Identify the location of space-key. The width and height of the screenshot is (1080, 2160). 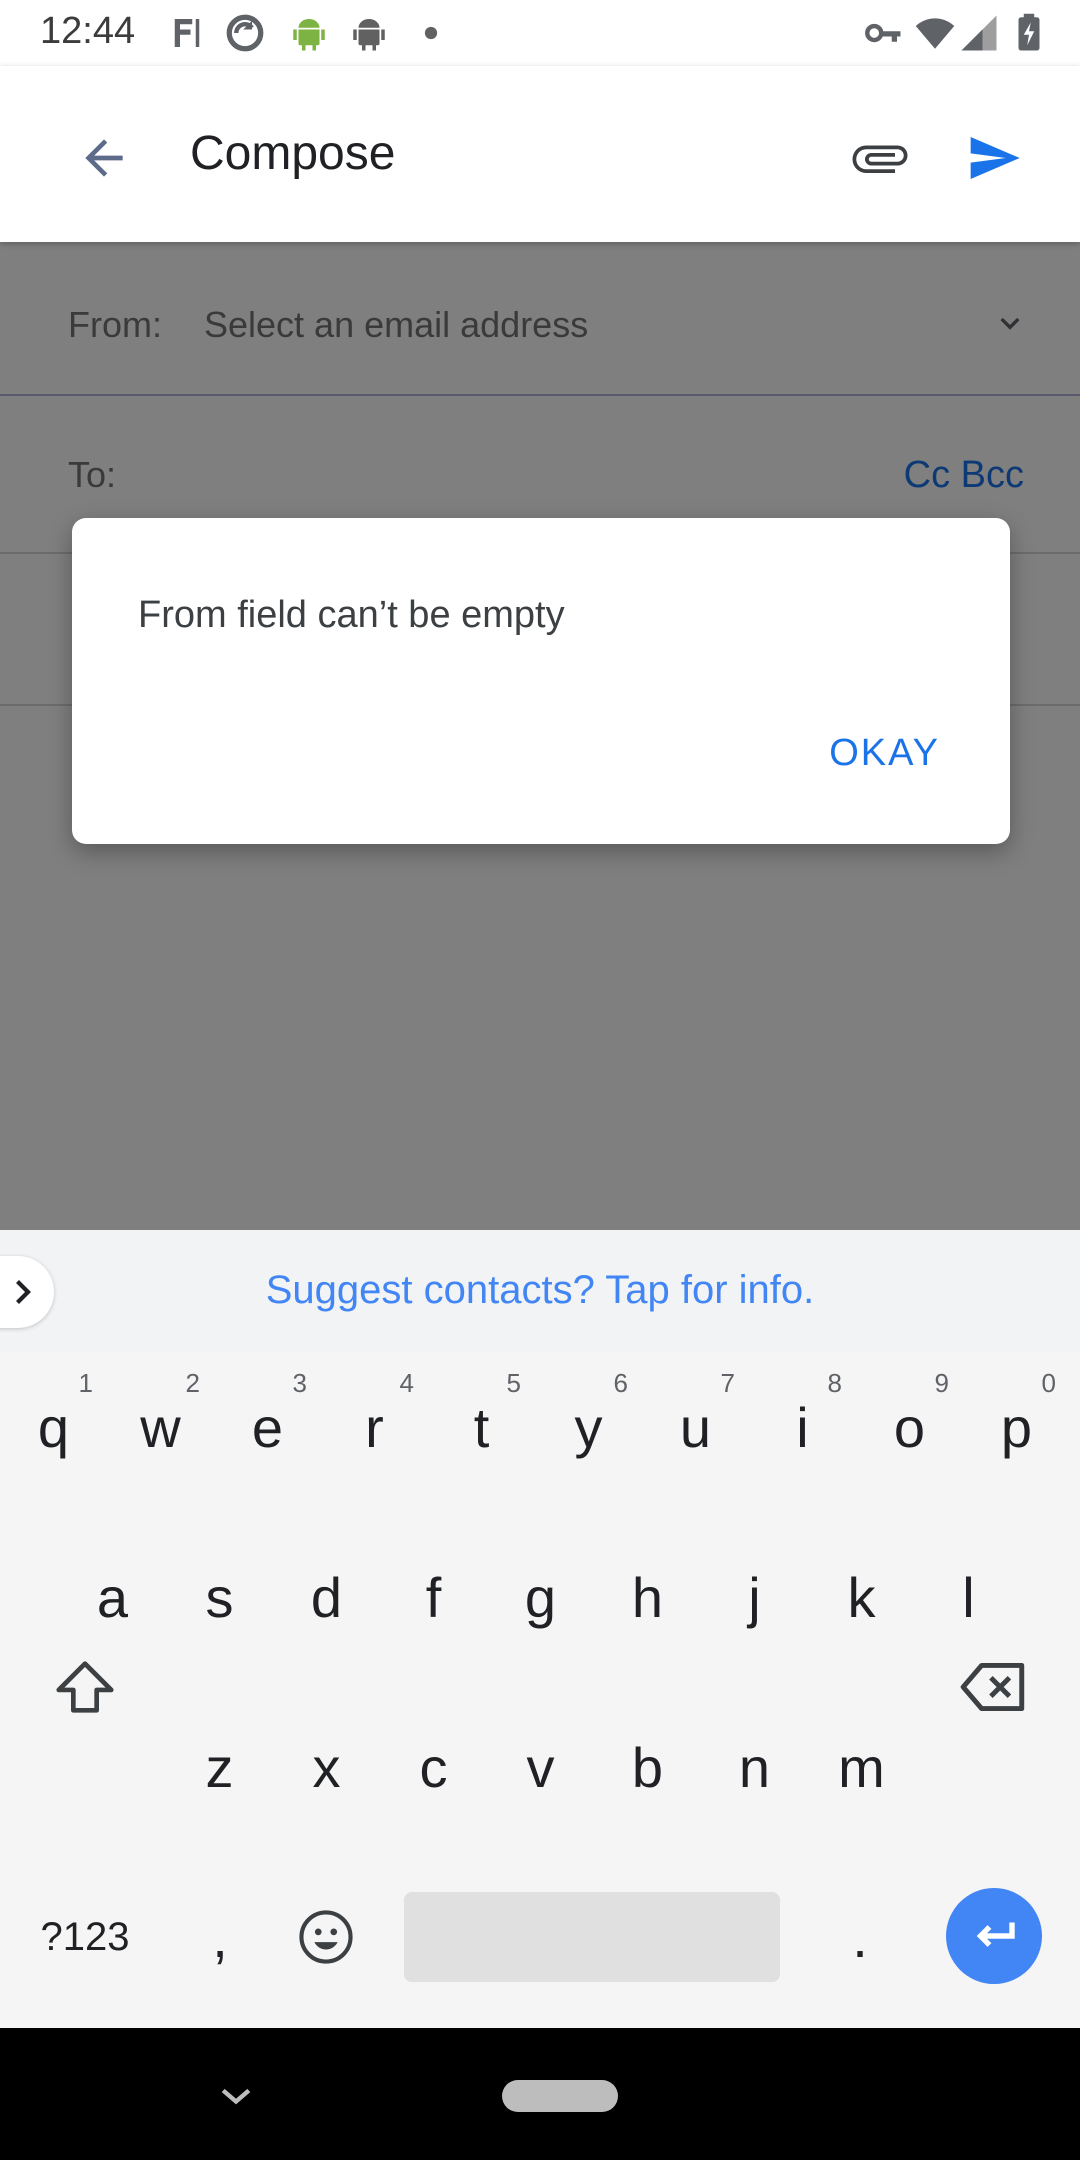
(592, 1937).